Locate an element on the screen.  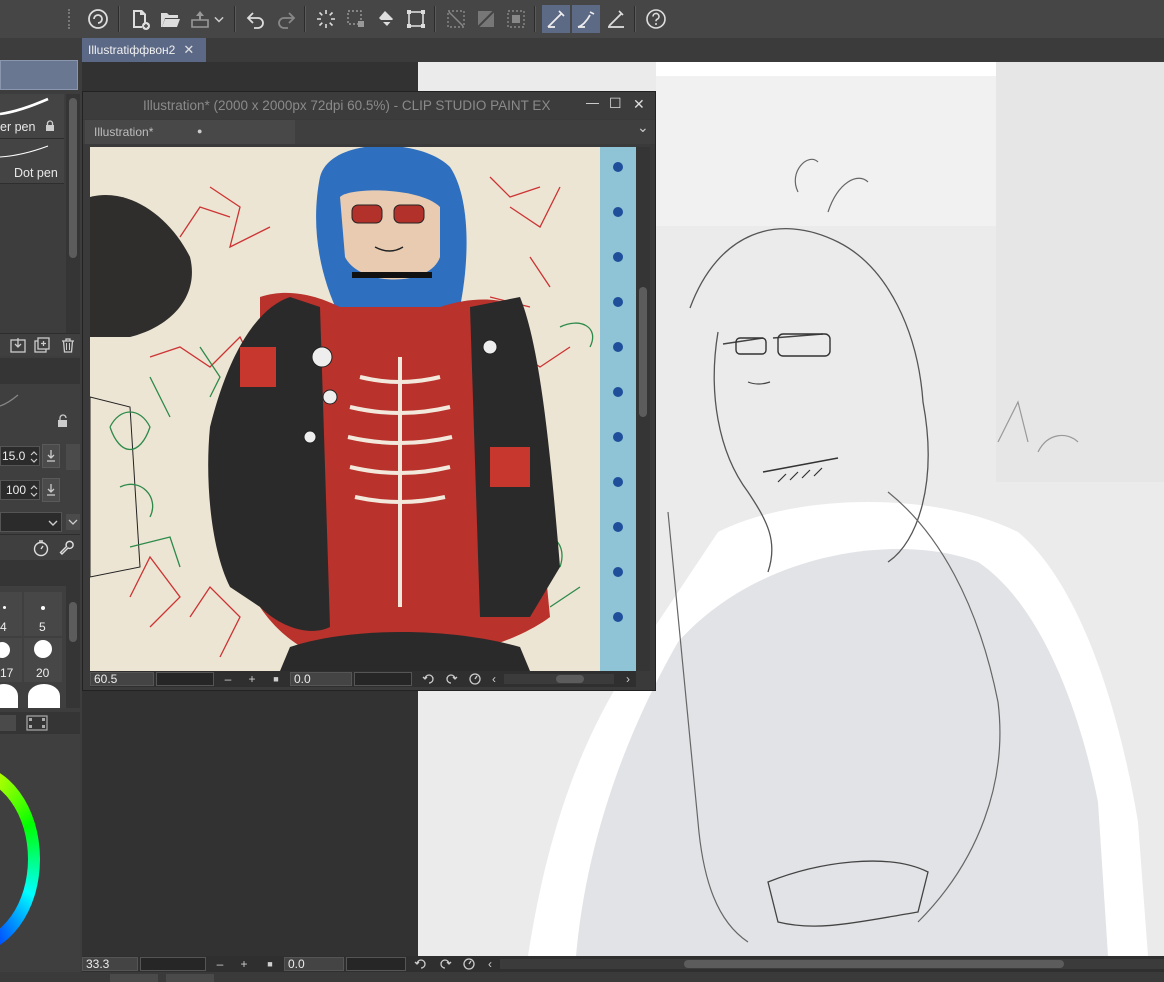
undo-icon is located at coordinates (256, 19).